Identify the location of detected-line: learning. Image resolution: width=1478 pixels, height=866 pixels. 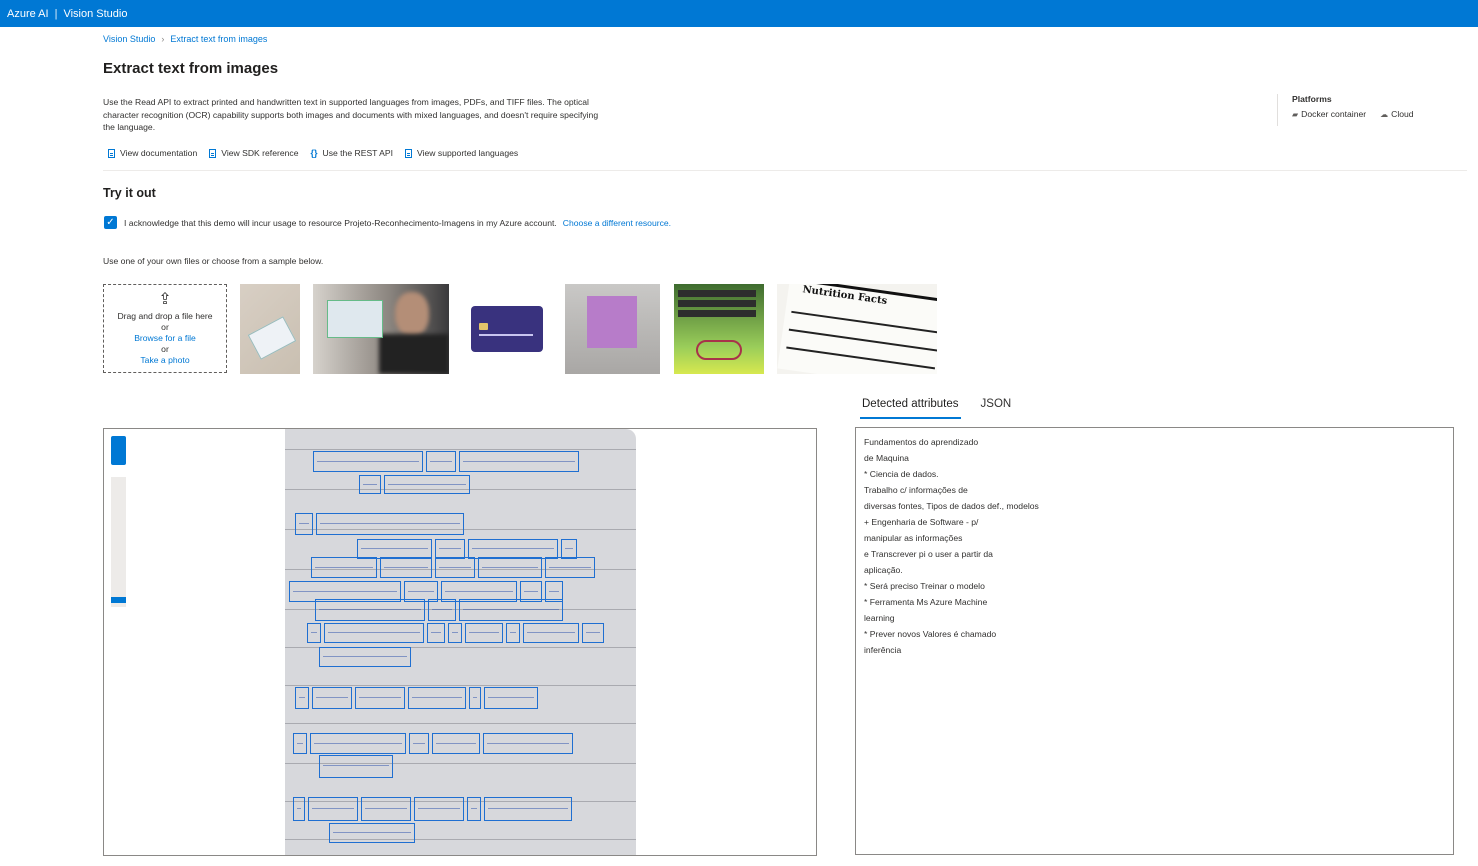
(879, 618).